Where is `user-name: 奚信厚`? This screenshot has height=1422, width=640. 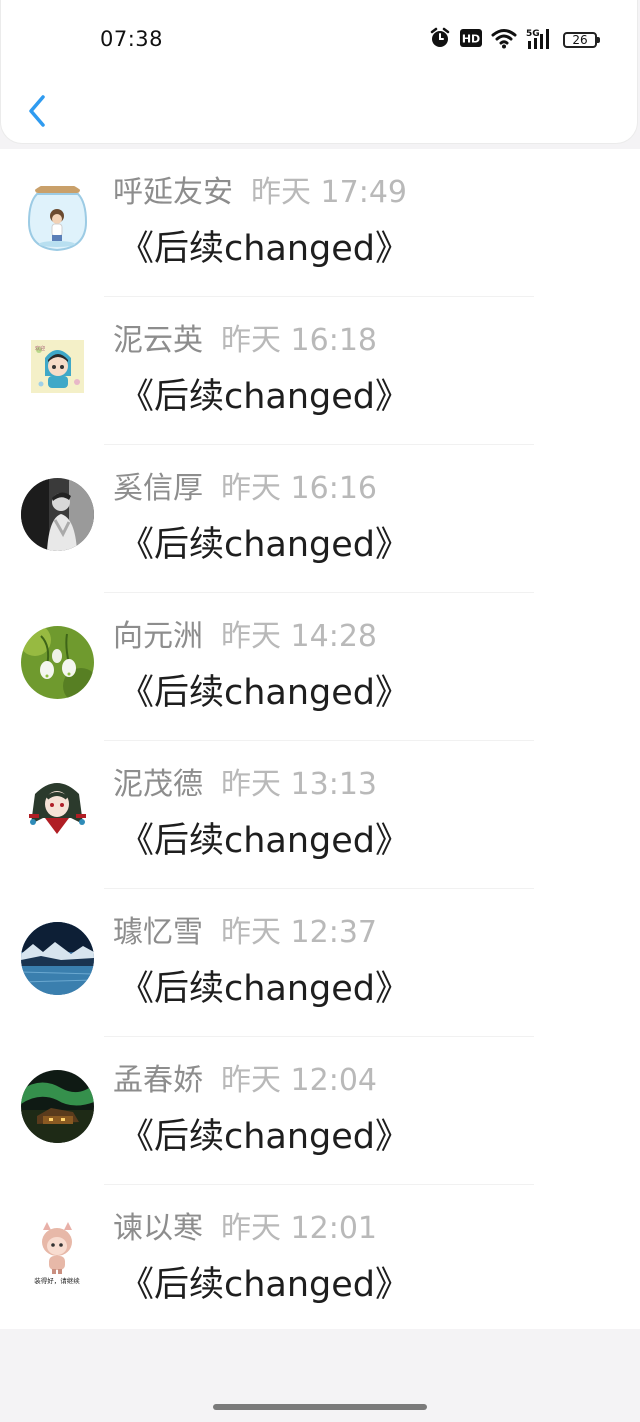 user-name: 奚信厚 is located at coordinates (158, 488).